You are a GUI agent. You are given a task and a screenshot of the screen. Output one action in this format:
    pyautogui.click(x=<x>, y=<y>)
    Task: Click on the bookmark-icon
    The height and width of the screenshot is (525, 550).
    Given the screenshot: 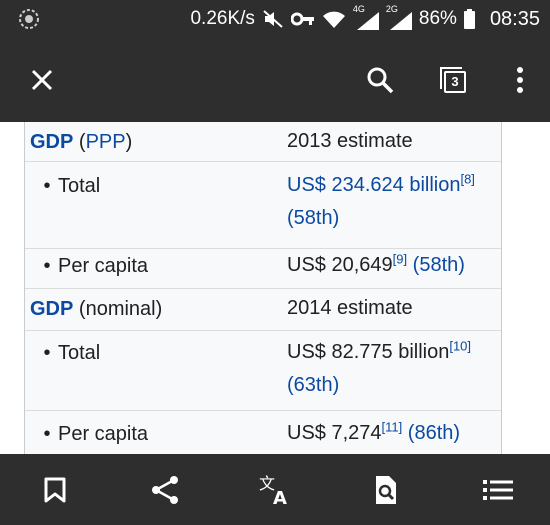 What is the action you would take?
    pyautogui.click(x=55, y=490)
    